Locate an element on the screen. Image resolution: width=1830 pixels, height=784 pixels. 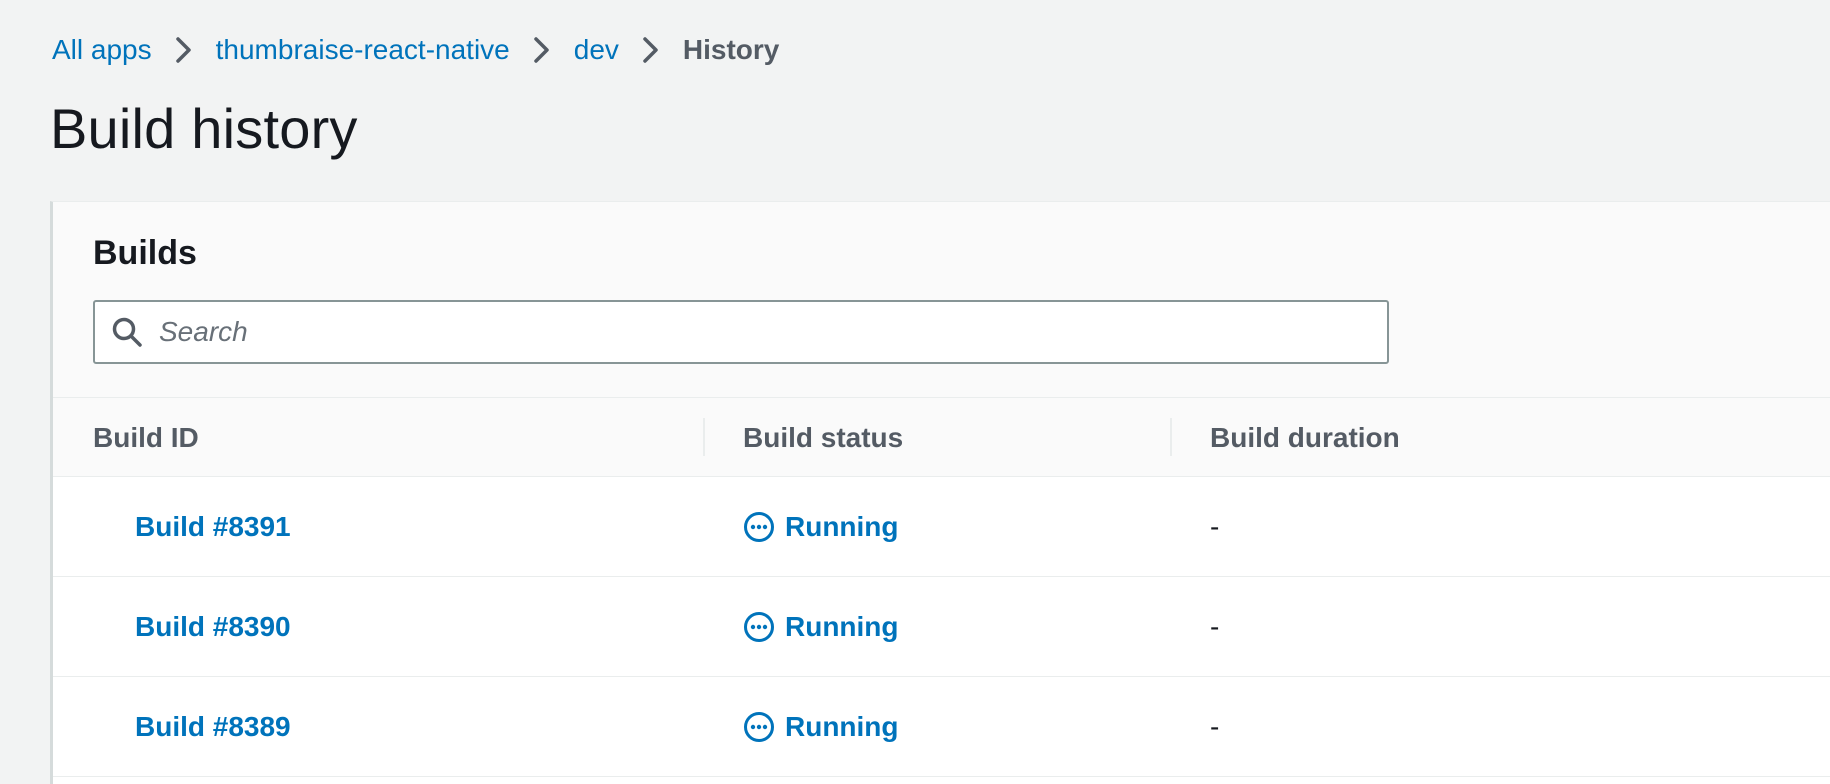
build-id-link: Build #8389 is located at coordinates (213, 727).